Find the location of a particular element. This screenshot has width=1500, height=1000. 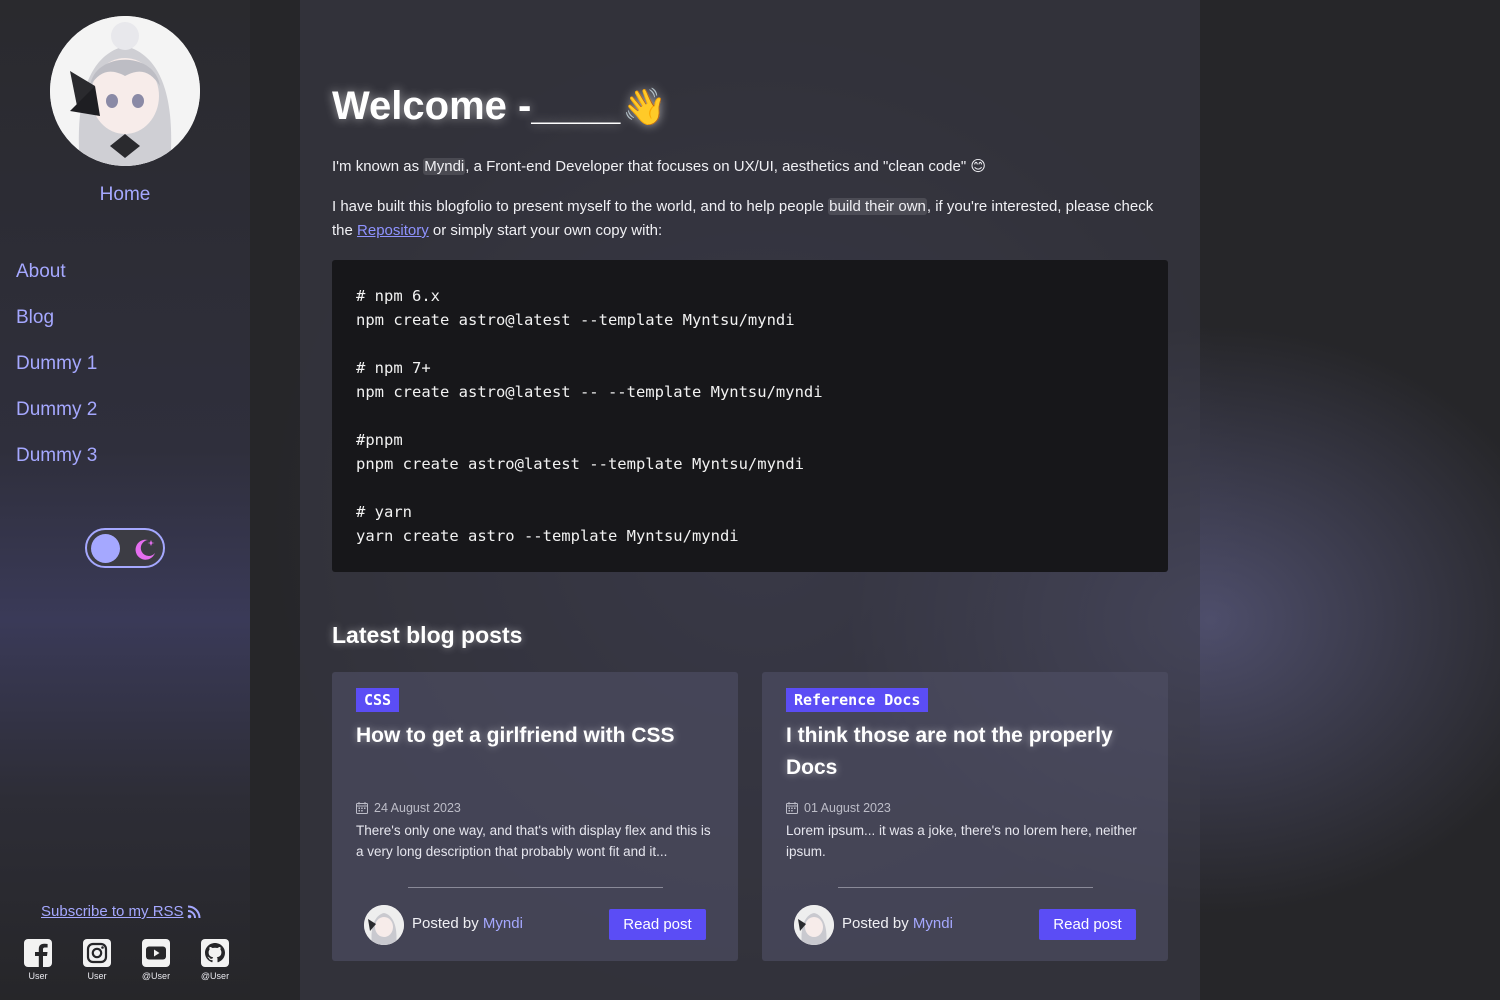

post-title: I think those are not the properly Docs is located at coordinates (961, 752).